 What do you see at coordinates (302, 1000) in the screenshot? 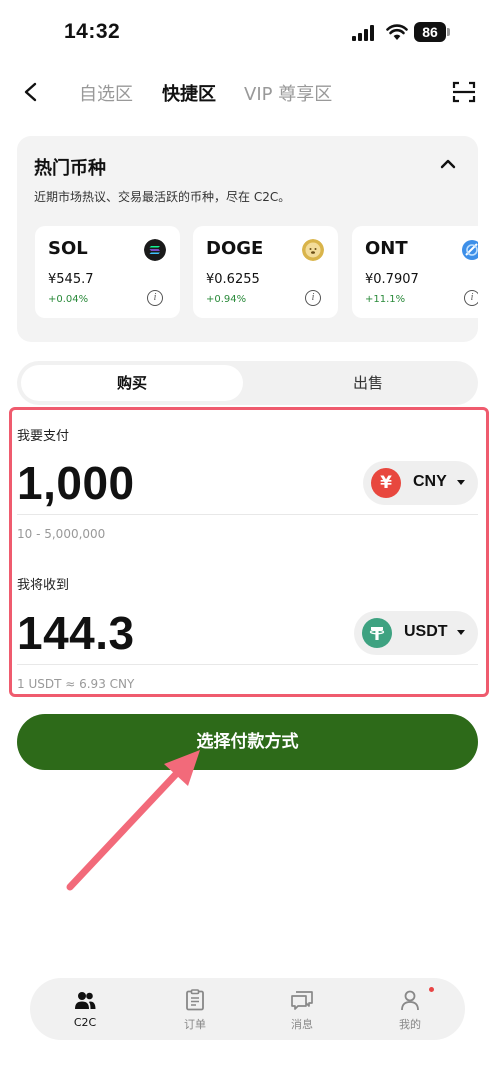
I see `chat-icon` at bounding box center [302, 1000].